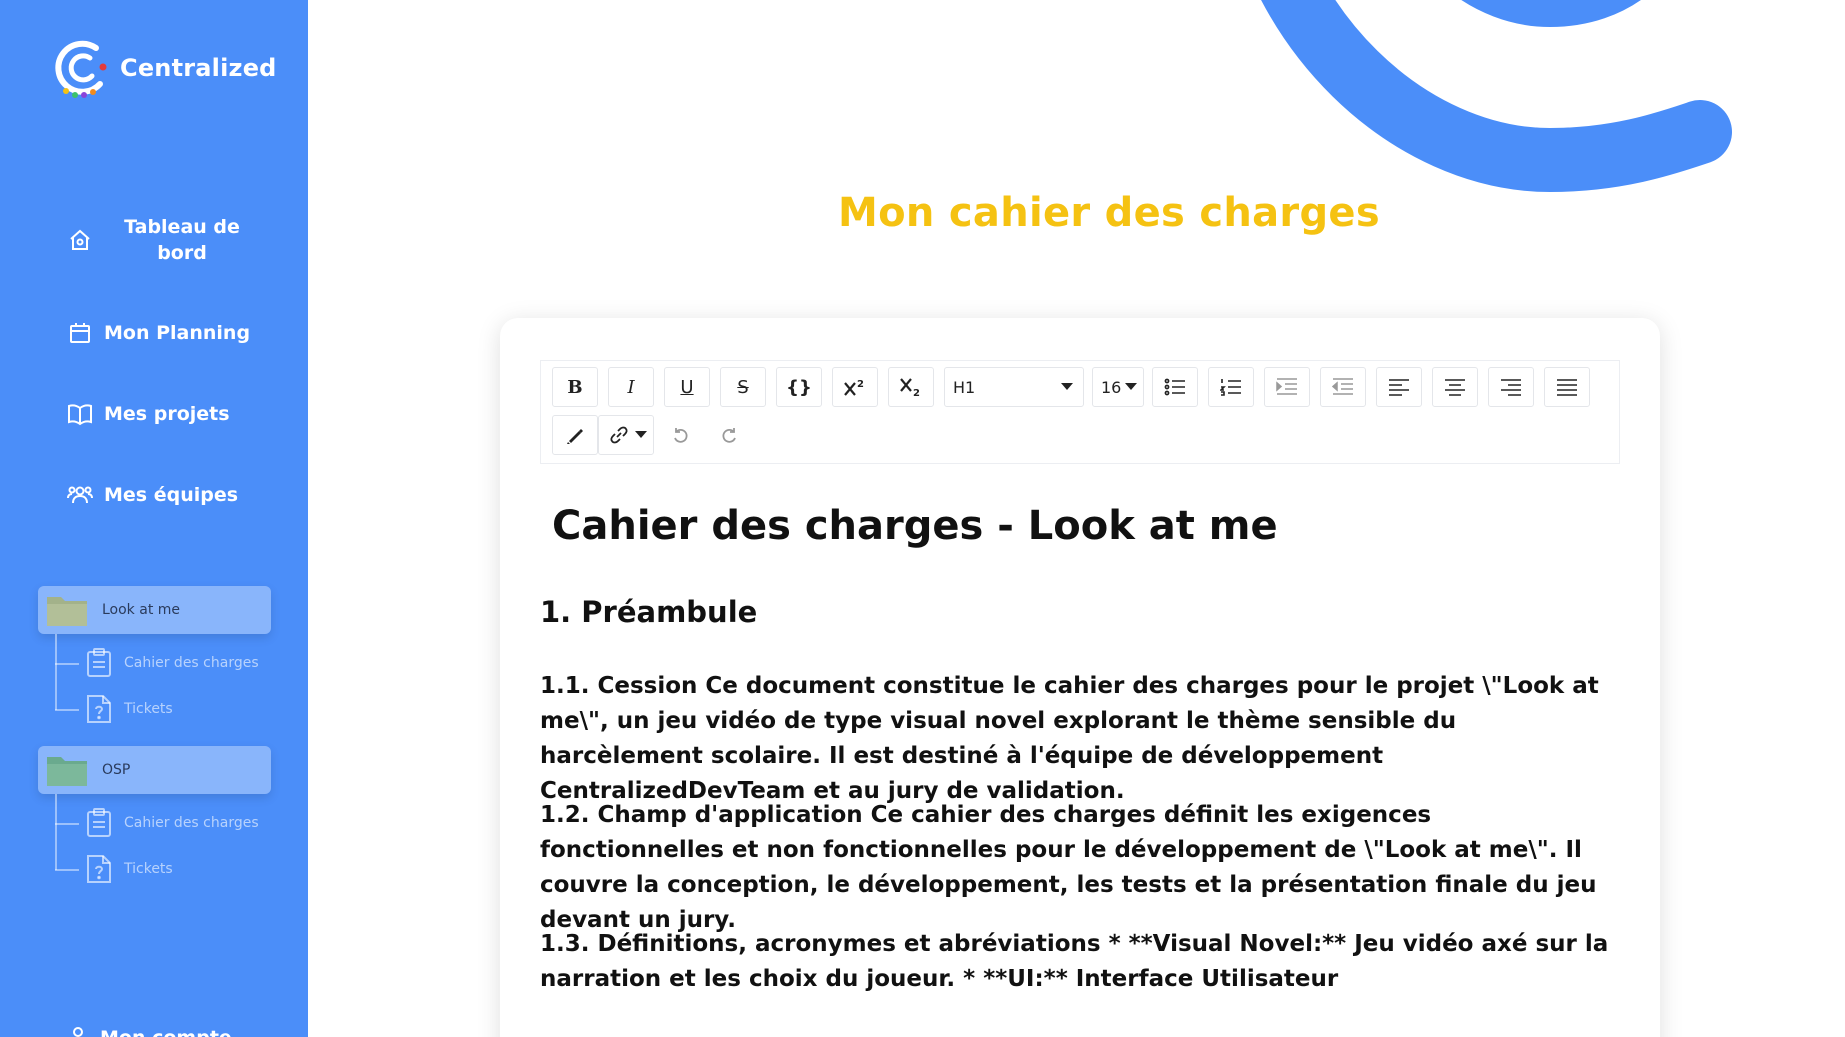 The image size is (1845, 1037). Describe the element at coordinates (80, 495) in the screenshot. I see `team-icon` at that location.